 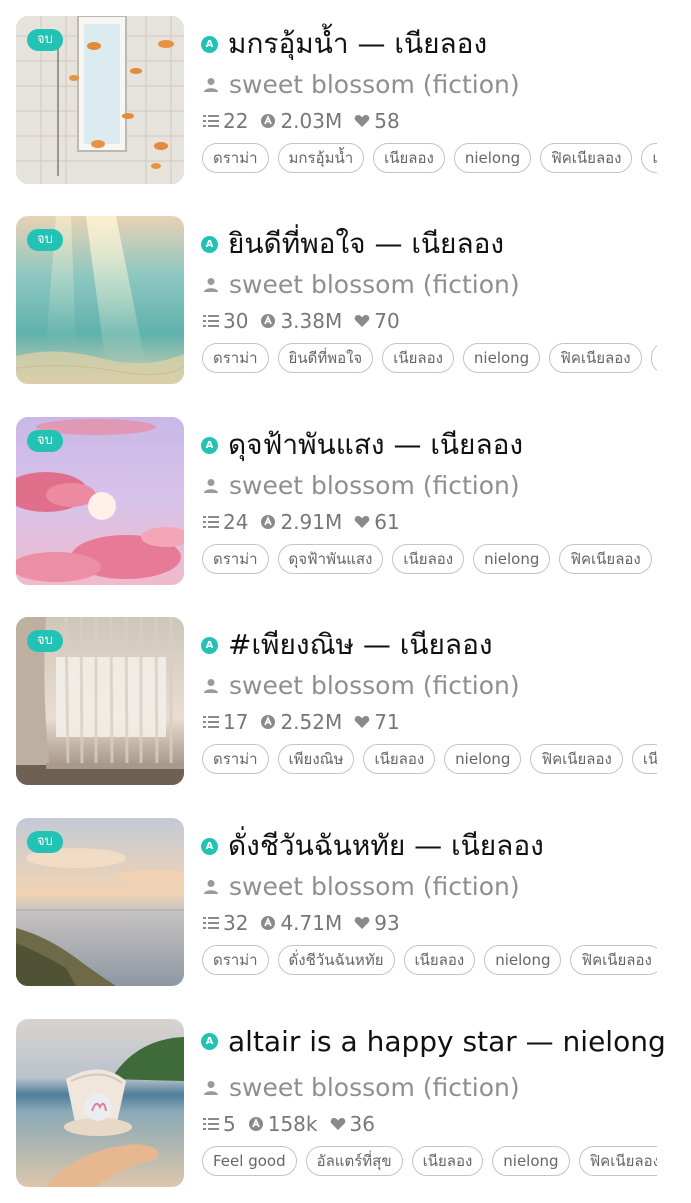 I want to click on tag-chip: ยินดีที่พอใจ, so click(x=325, y=358).